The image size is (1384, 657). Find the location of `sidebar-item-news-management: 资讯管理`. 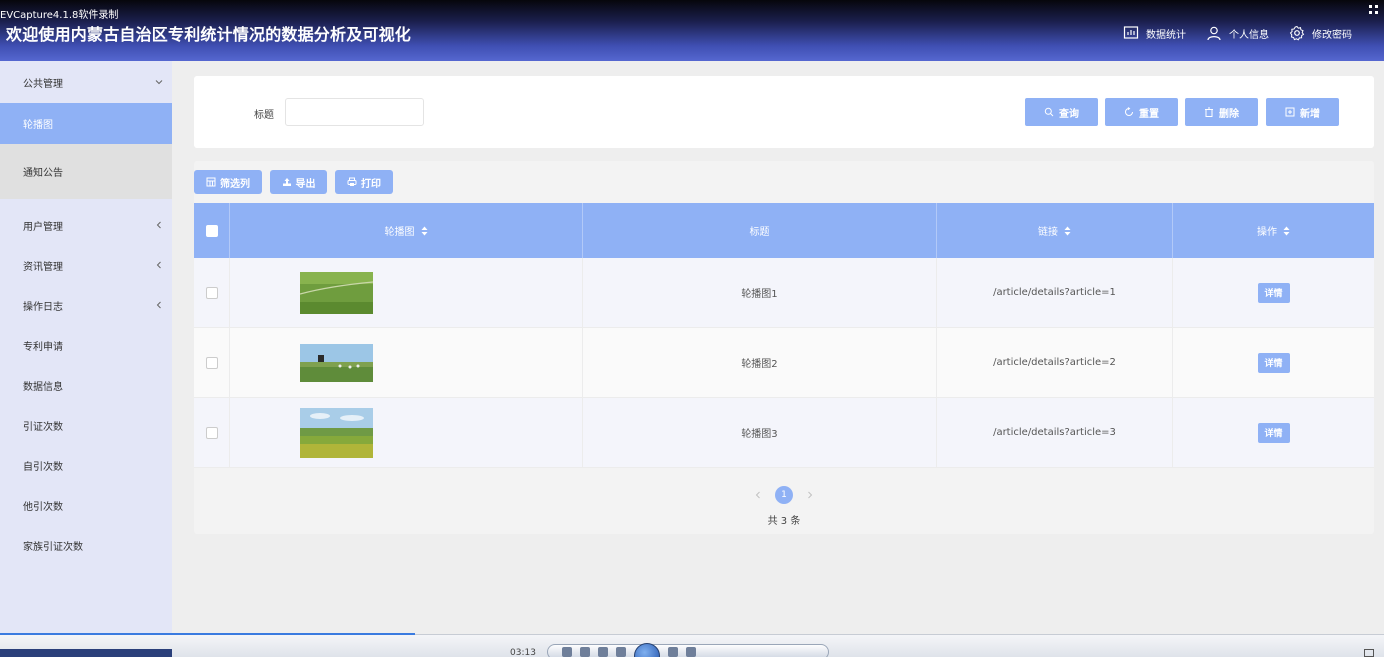

sidebar-item-news-management: 资讯管理 is located at coordinates (86, 265).